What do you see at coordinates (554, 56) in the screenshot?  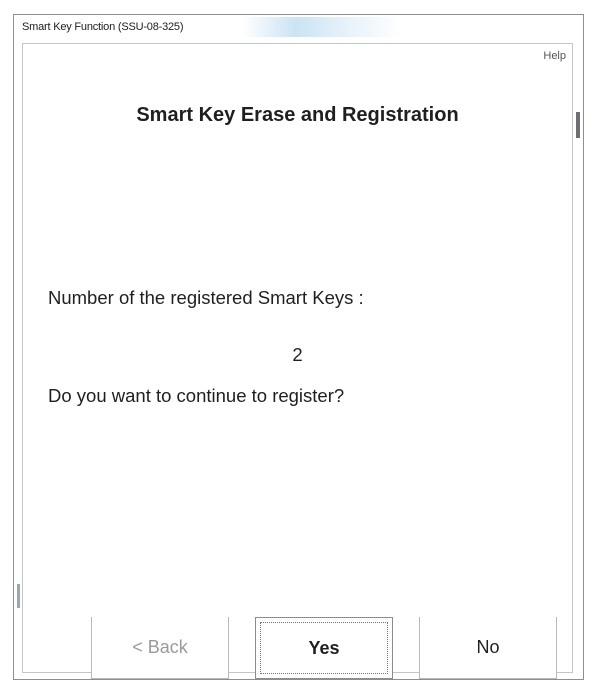 I see `help-link: Help` at bounding box center [554, 56].